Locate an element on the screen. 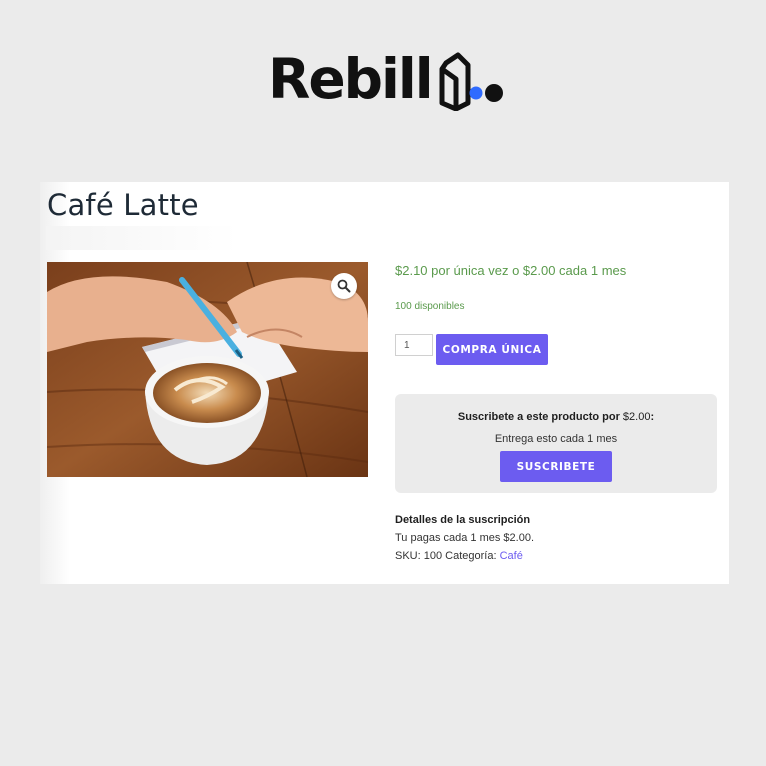 This screenshot has height=766, width=766. quantity-input is located at coordinates (414, 345).